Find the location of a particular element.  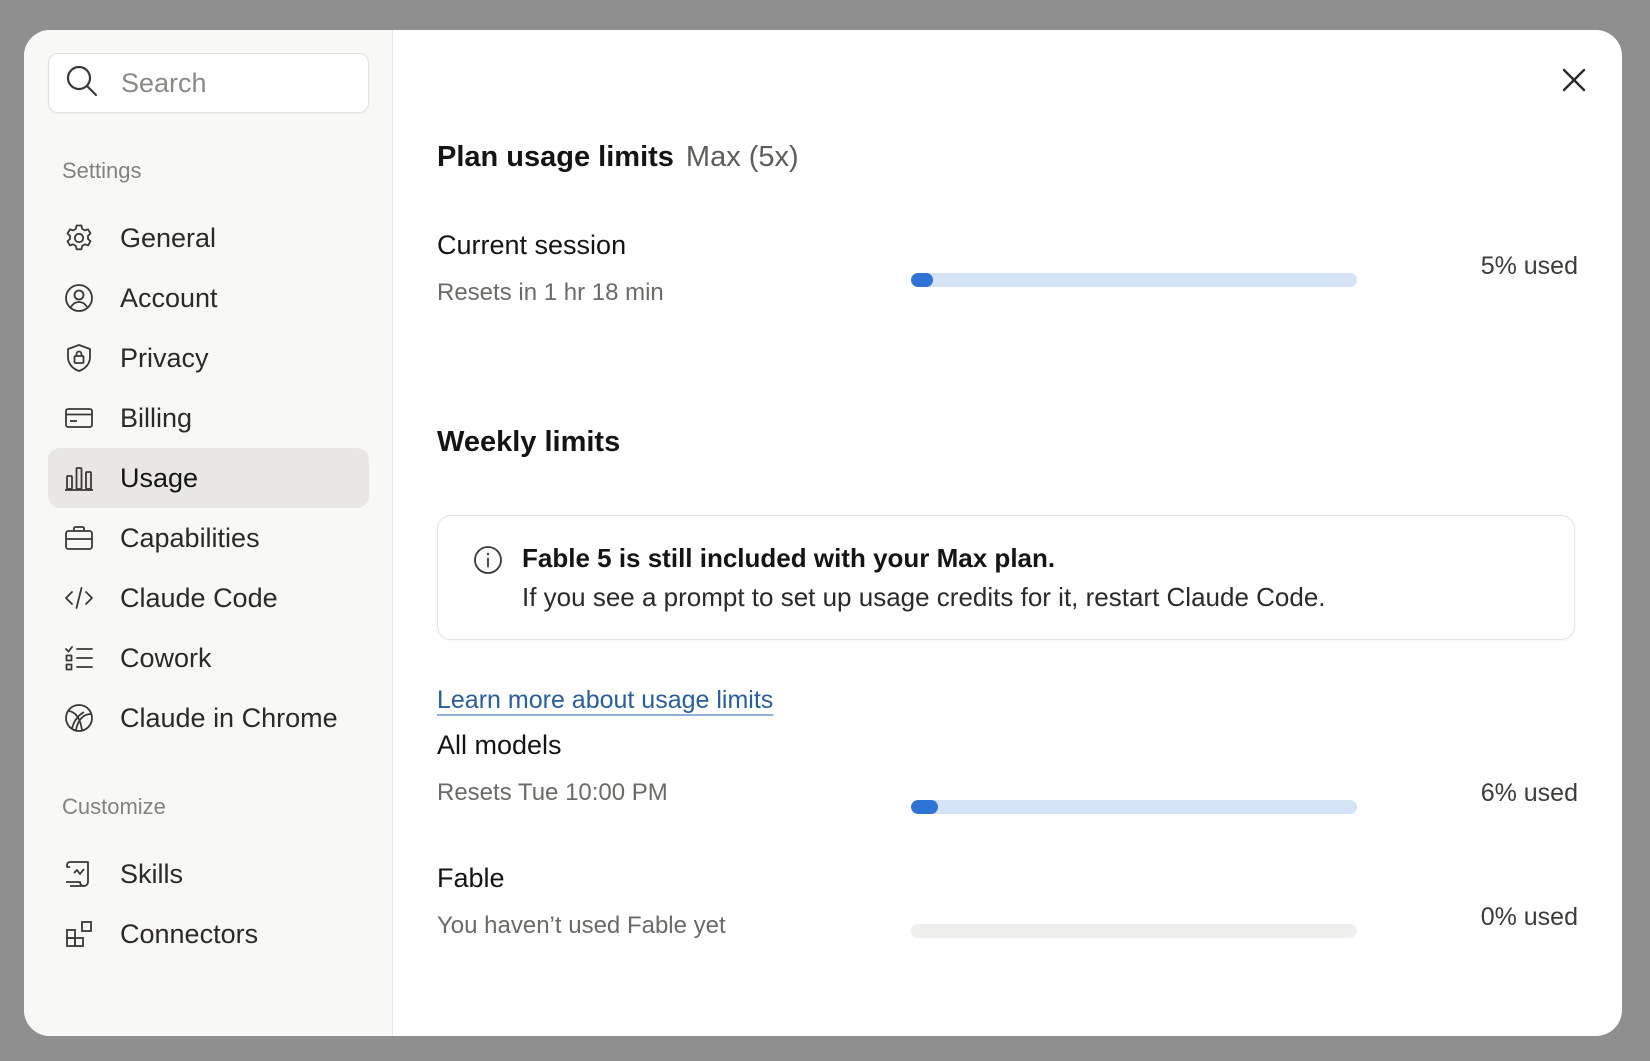

sidebar-item-cowork: Cowork is located at coordinates (208, 658).